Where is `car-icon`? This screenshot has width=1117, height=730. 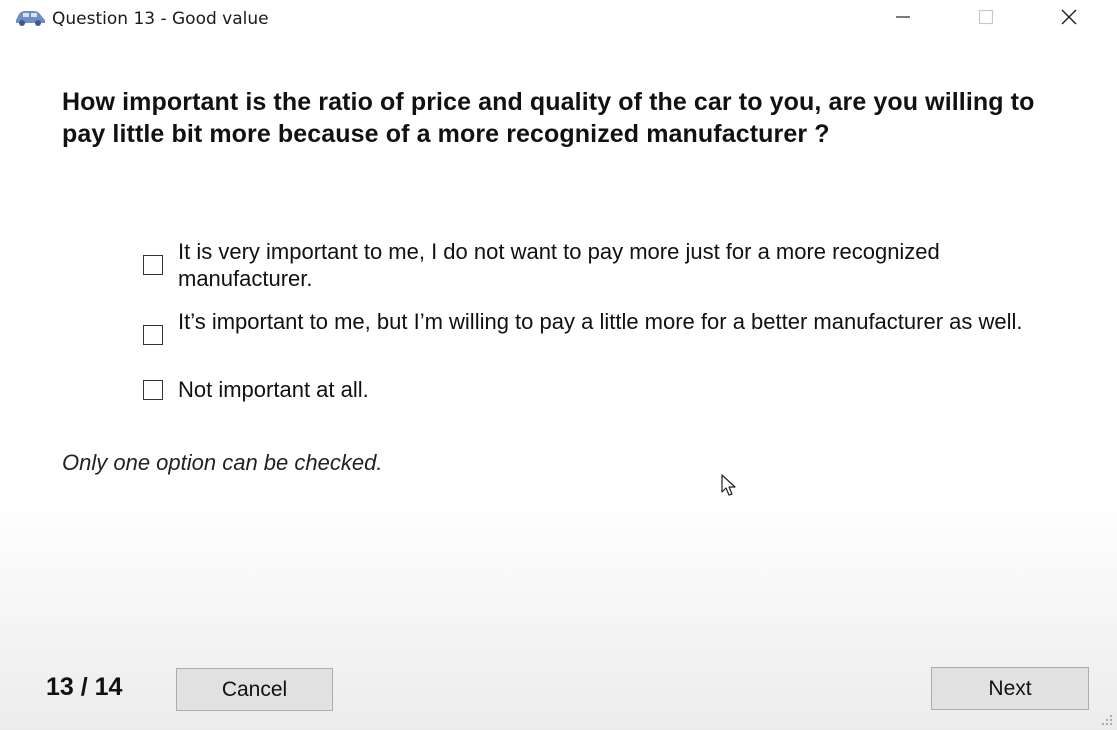
car-icon is located at coordinates (30, 18).